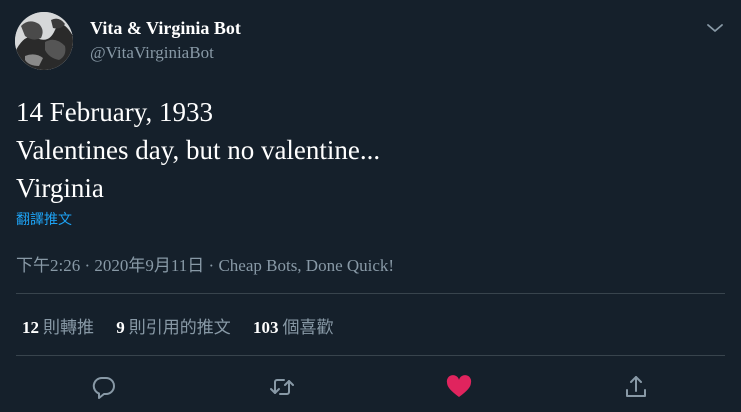 This screenshot has width=741, height=412. I want to click on quotes-stat: 9 則引用的推文, so click(173, 325).